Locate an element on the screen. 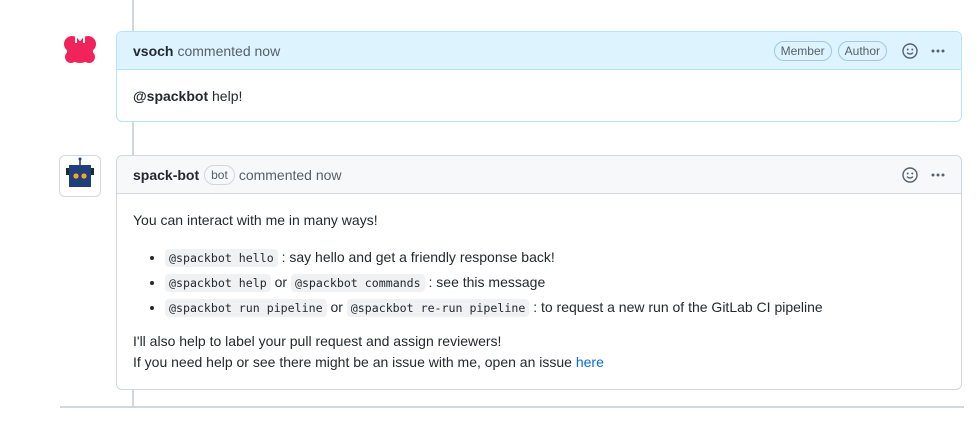 This screenshot has height=425, width=977. comment-author: vsoch is located at coordinates (153, 51).